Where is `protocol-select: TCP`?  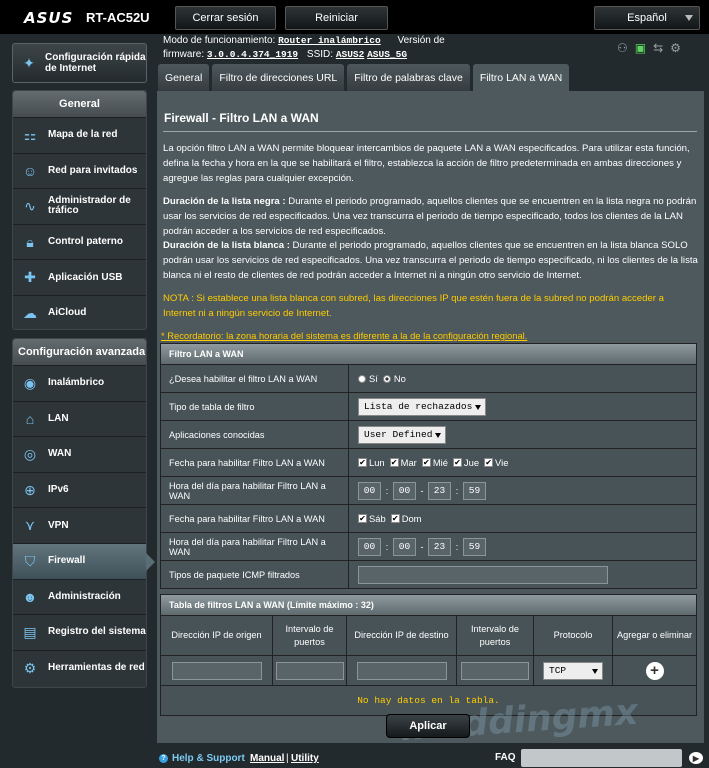
protocol-select: TCP is located at coordinates (573, 670).